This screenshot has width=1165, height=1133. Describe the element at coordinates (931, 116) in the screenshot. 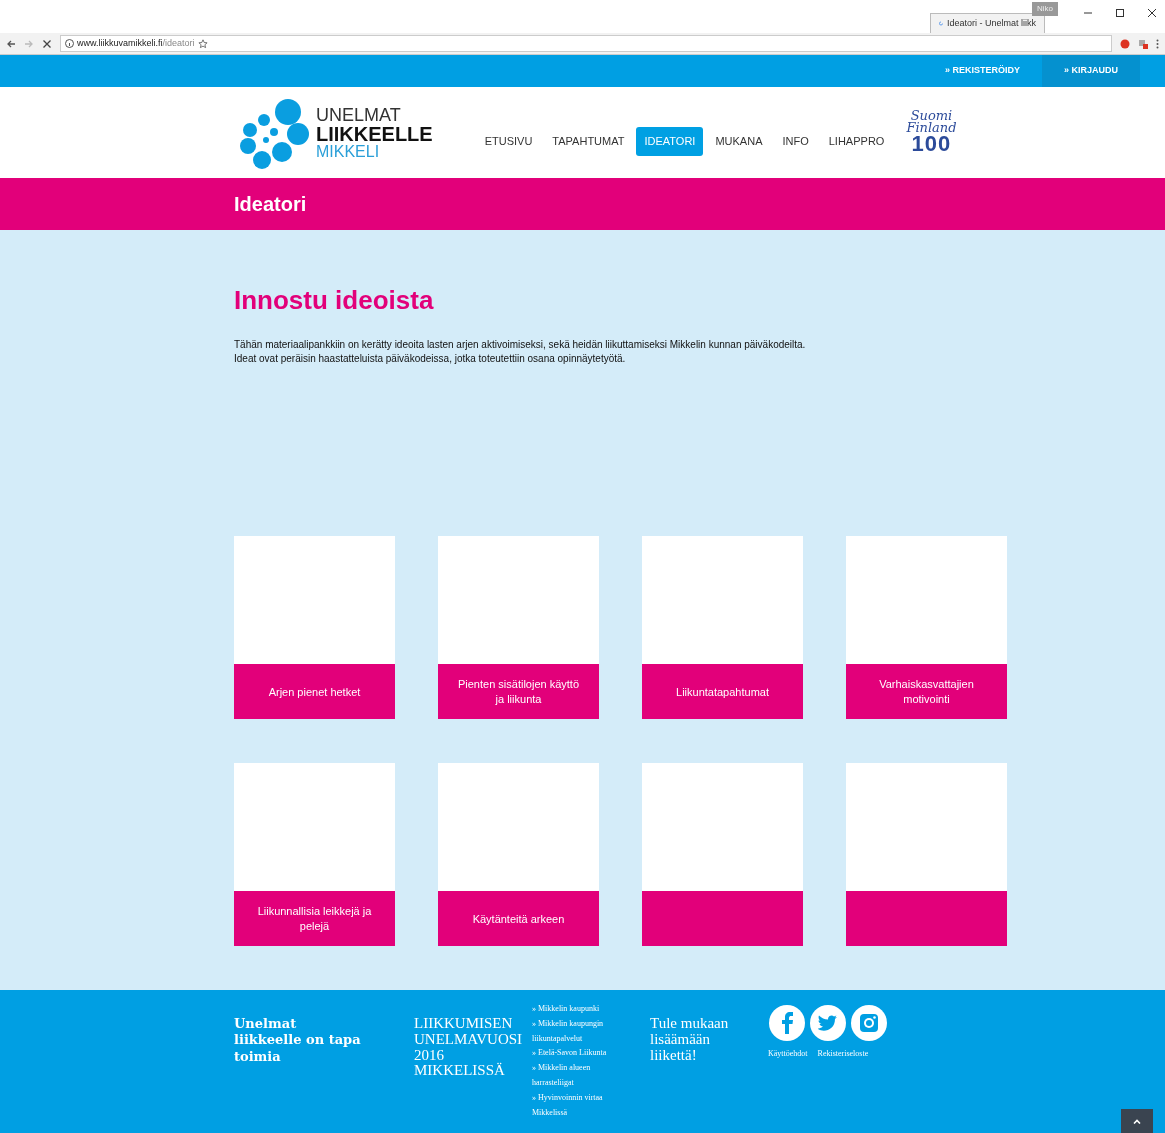

I see `badge-text: Suomi` at that location.